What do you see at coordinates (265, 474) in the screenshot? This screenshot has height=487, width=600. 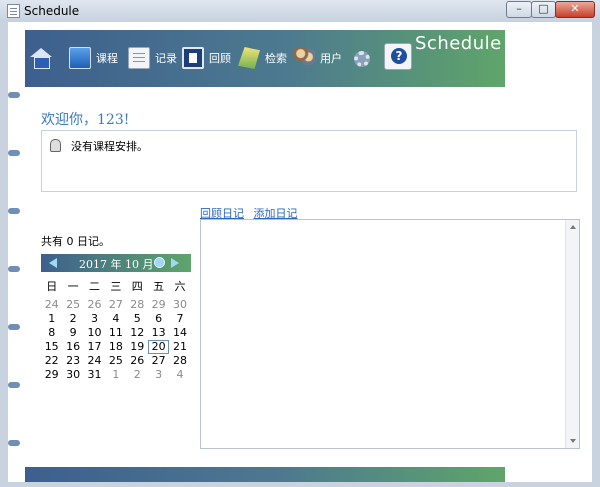 I see `footer-bar` at bounding box center [265, 474].